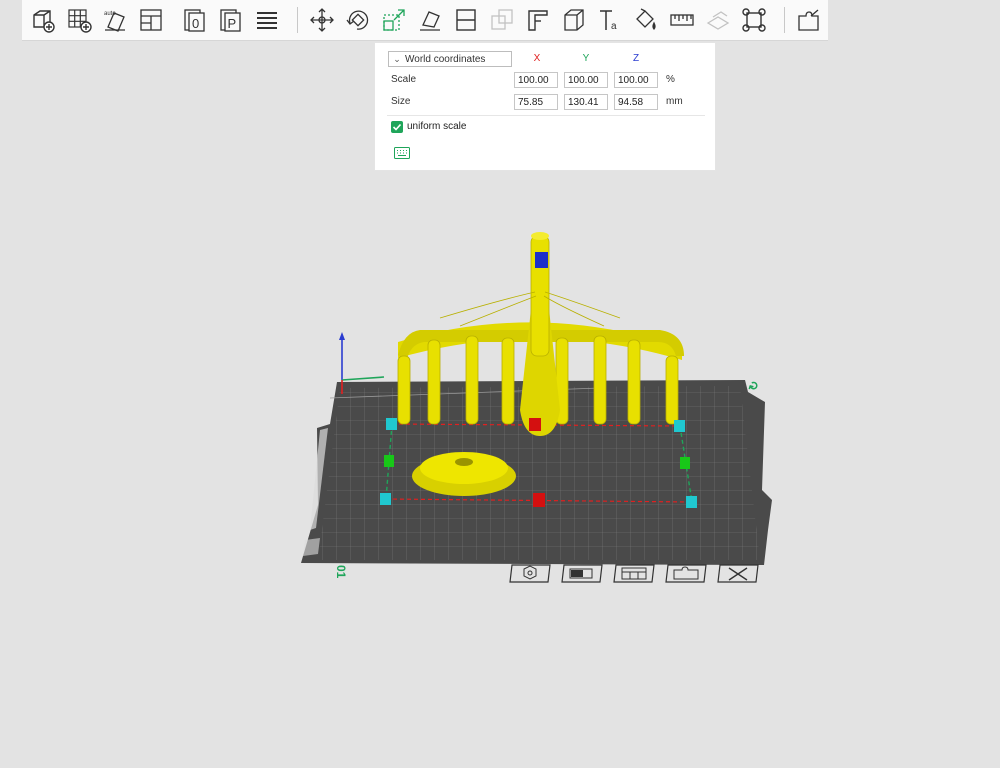 Image resolution: width=1000 pixels, height=768 pixels. Describe the element at coordinates (530, 573) in the screenshot. I see `plate-slice-icon` at that location.